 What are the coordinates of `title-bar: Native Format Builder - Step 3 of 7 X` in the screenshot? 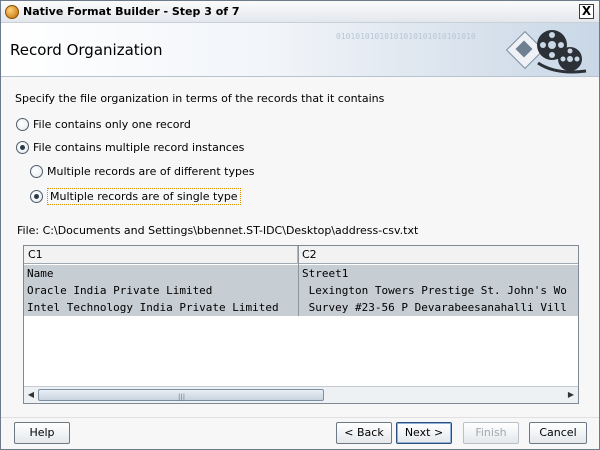 It's located at (300, 12).